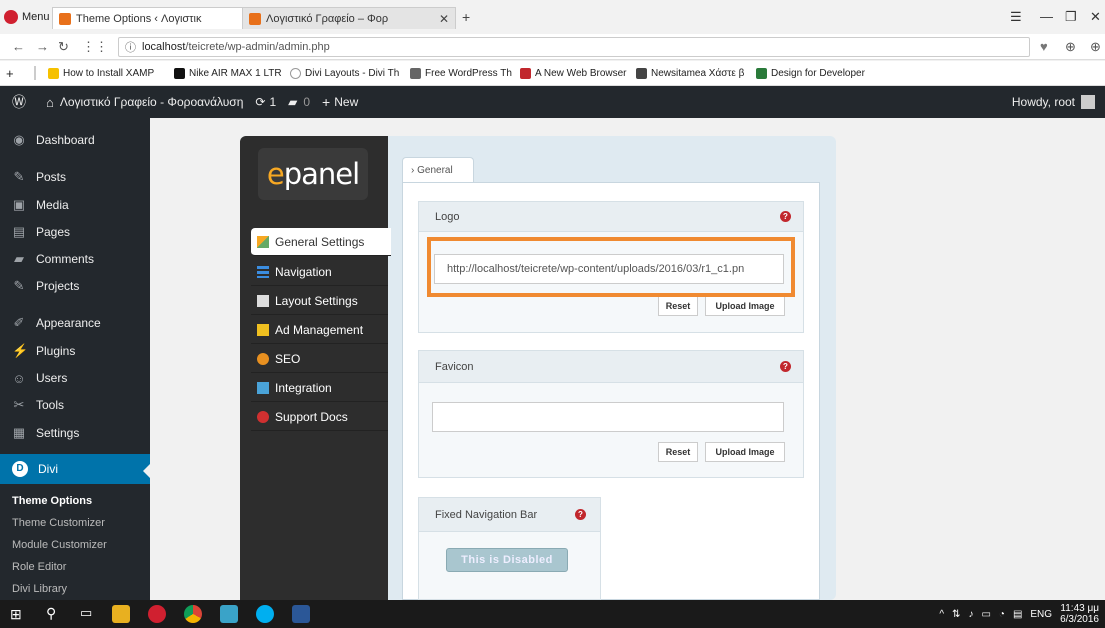 This screenshot has width=1105, height=628. Describe the element at coordinates (75, 405) in the screenshot. I see `sidebar-item-tools: ✂ Tools` at that location.